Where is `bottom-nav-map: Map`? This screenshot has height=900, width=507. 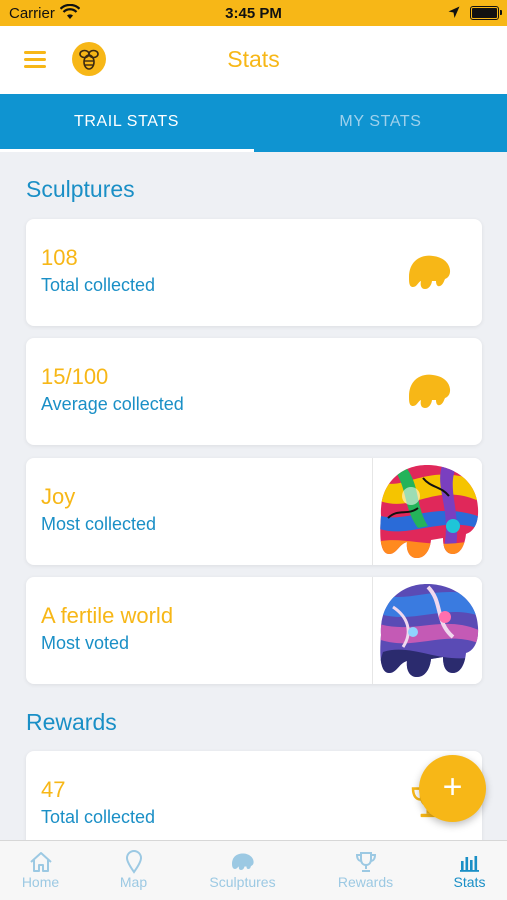 bottom-nav-map: Map is located at coordinates (133, 870).